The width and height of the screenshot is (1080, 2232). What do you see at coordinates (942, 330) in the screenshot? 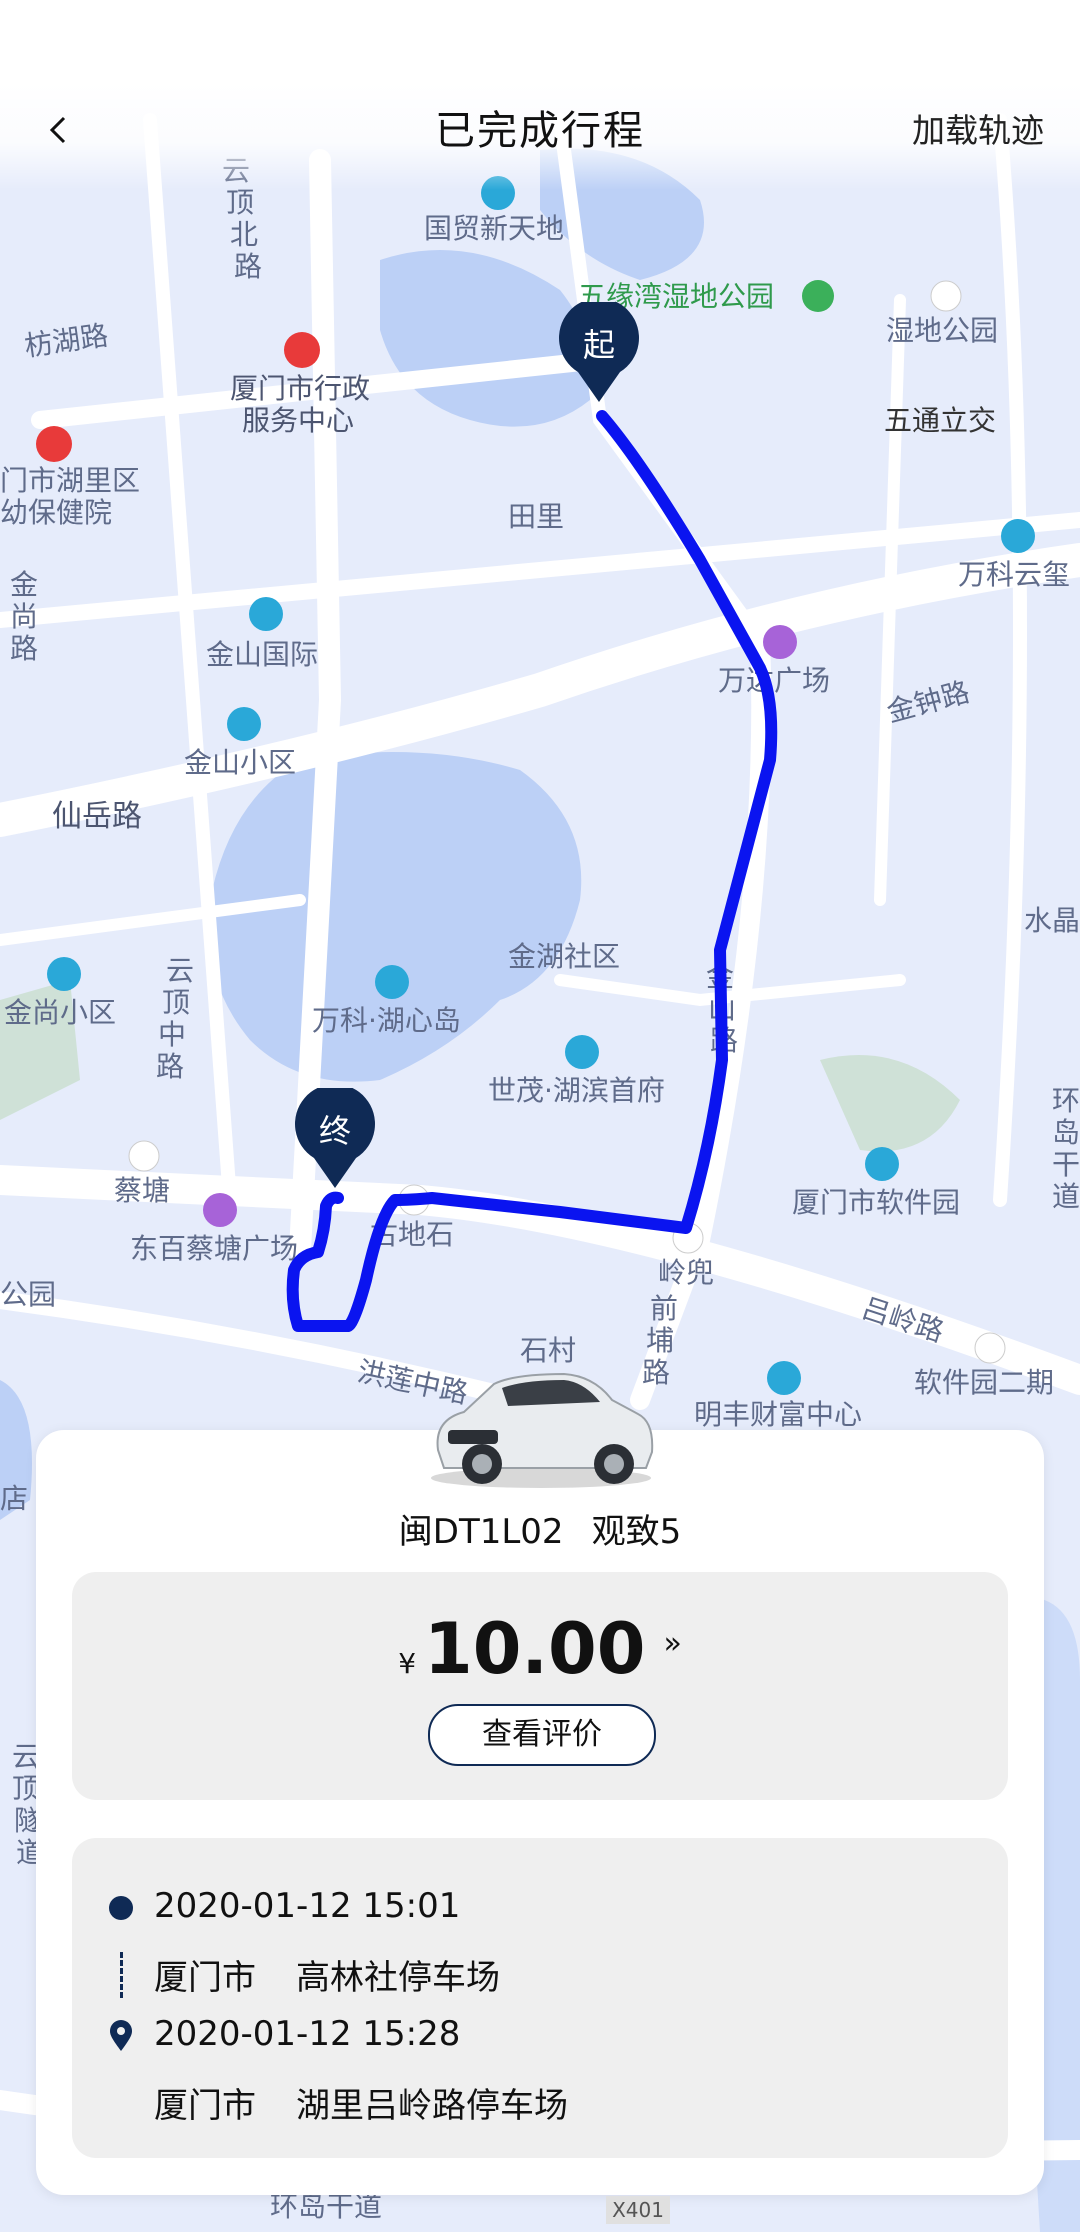
I see `map-label: 湿地公园` at bounding box center [942, 330].